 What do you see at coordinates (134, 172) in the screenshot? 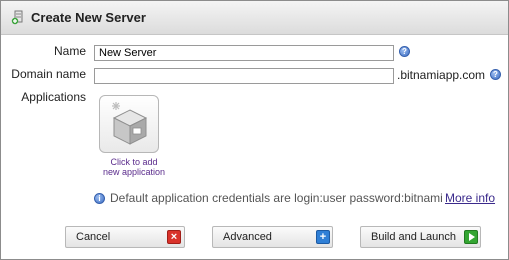
I see `add-application-caption-line2: new application` at bounding box center [134, 172].